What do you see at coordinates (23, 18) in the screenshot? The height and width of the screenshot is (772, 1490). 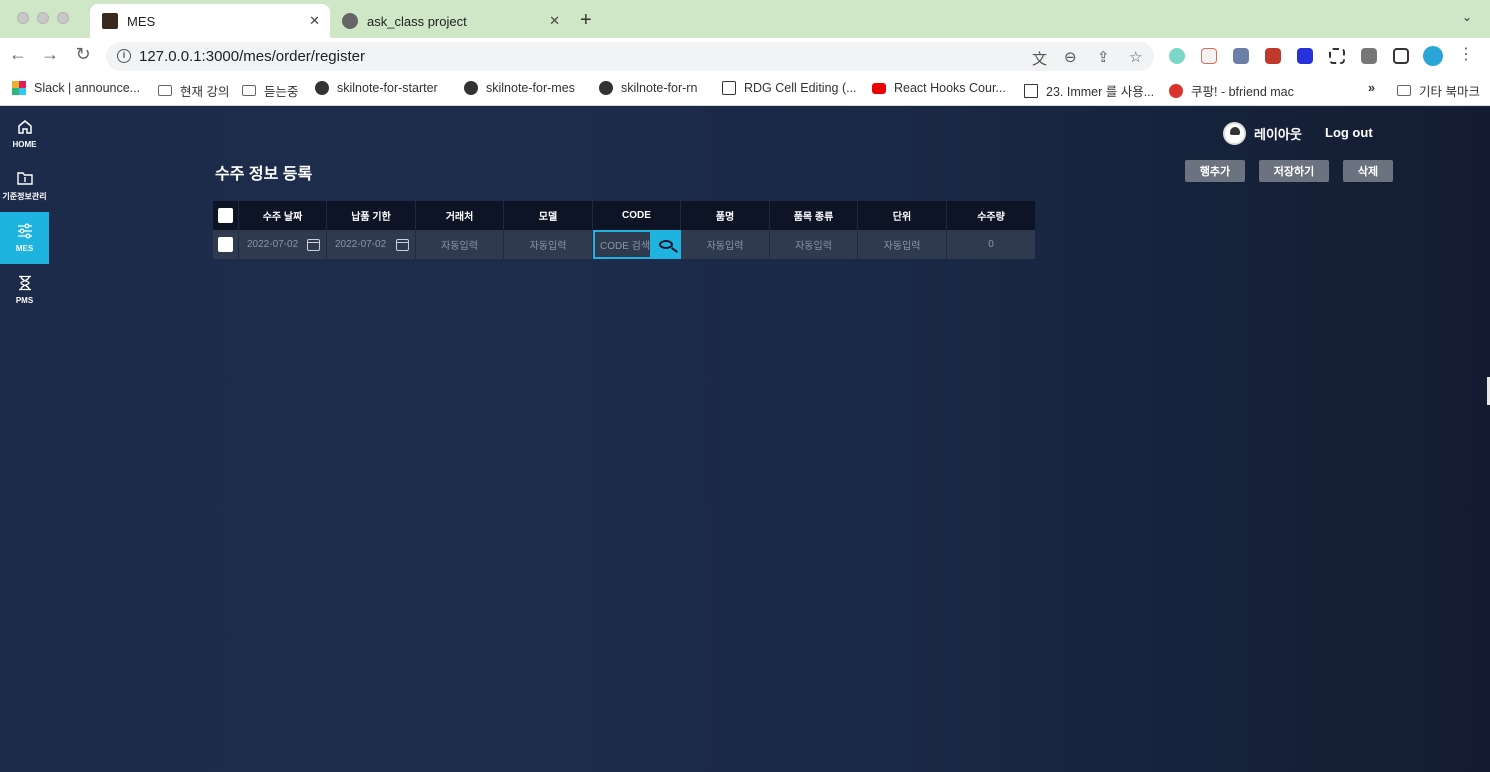 I see `close-window-button` at bounding box center [23, 18].